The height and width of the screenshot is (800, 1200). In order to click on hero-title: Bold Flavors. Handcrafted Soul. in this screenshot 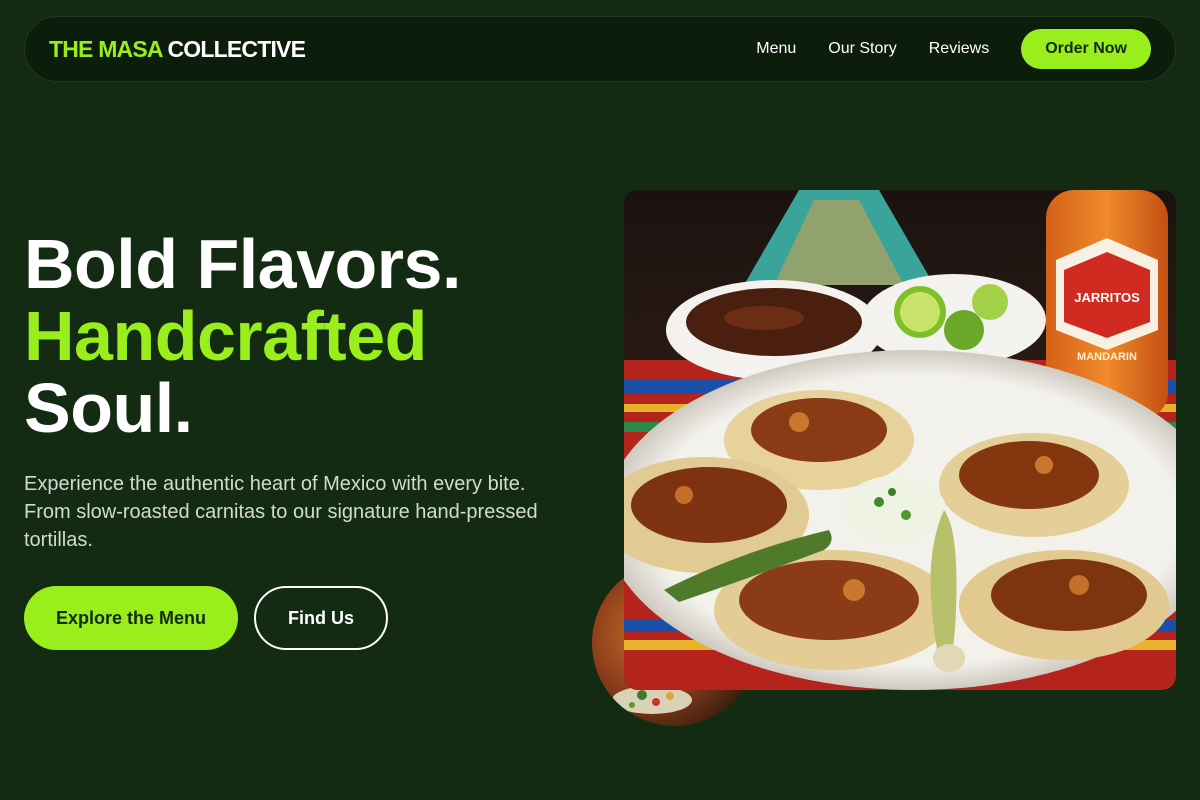, I will do `click(284, 336)`.